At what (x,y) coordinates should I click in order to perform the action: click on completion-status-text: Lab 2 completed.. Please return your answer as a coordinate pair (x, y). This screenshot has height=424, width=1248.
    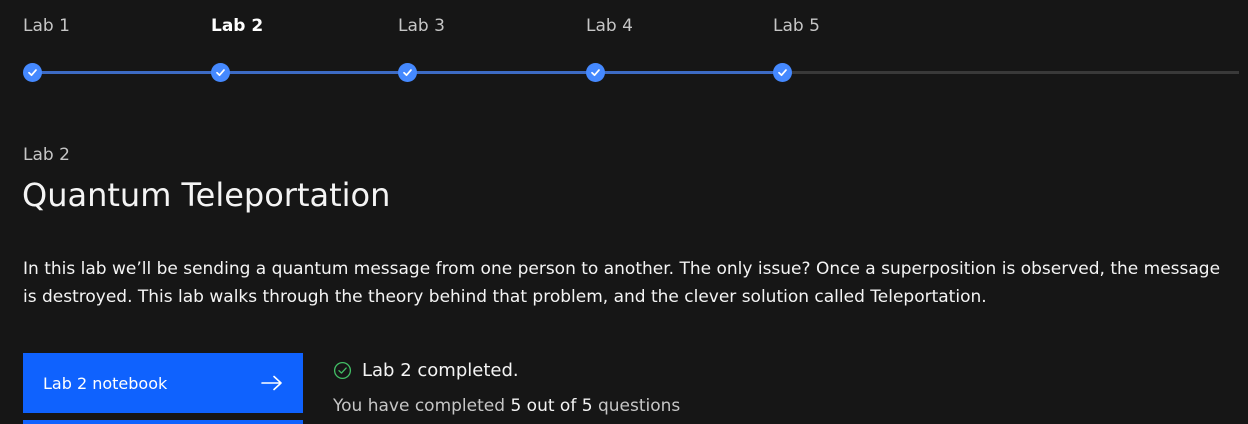
    Looking at the image, I should click on (440, 370).